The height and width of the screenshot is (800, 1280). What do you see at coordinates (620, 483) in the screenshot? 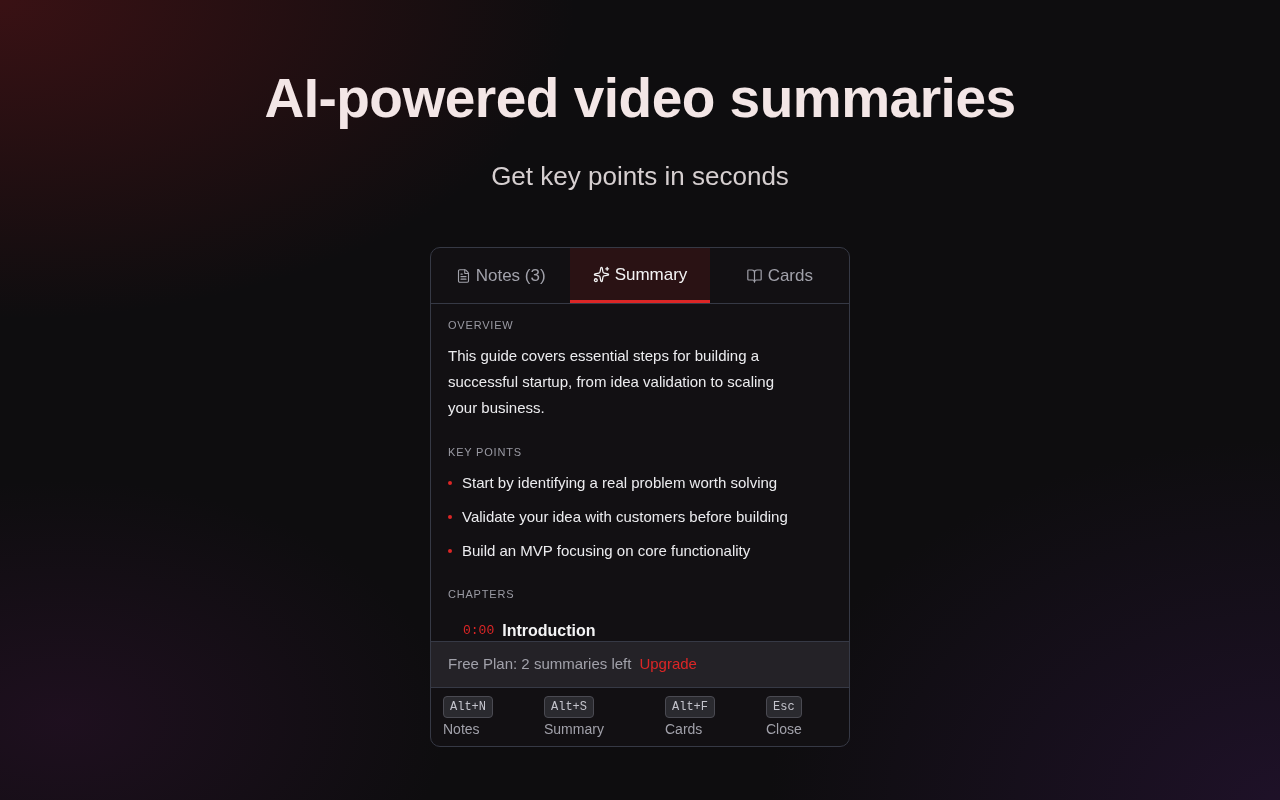
I see `key-point: Start by identifying a real problem worth solving` at bounding box center [620, 483].